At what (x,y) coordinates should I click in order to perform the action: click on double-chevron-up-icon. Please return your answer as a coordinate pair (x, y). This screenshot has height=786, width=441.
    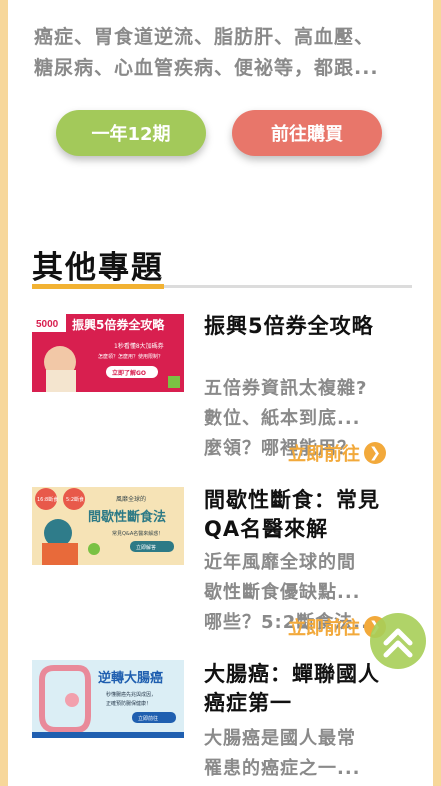
    Looking at the image, I should click on (398, 641).